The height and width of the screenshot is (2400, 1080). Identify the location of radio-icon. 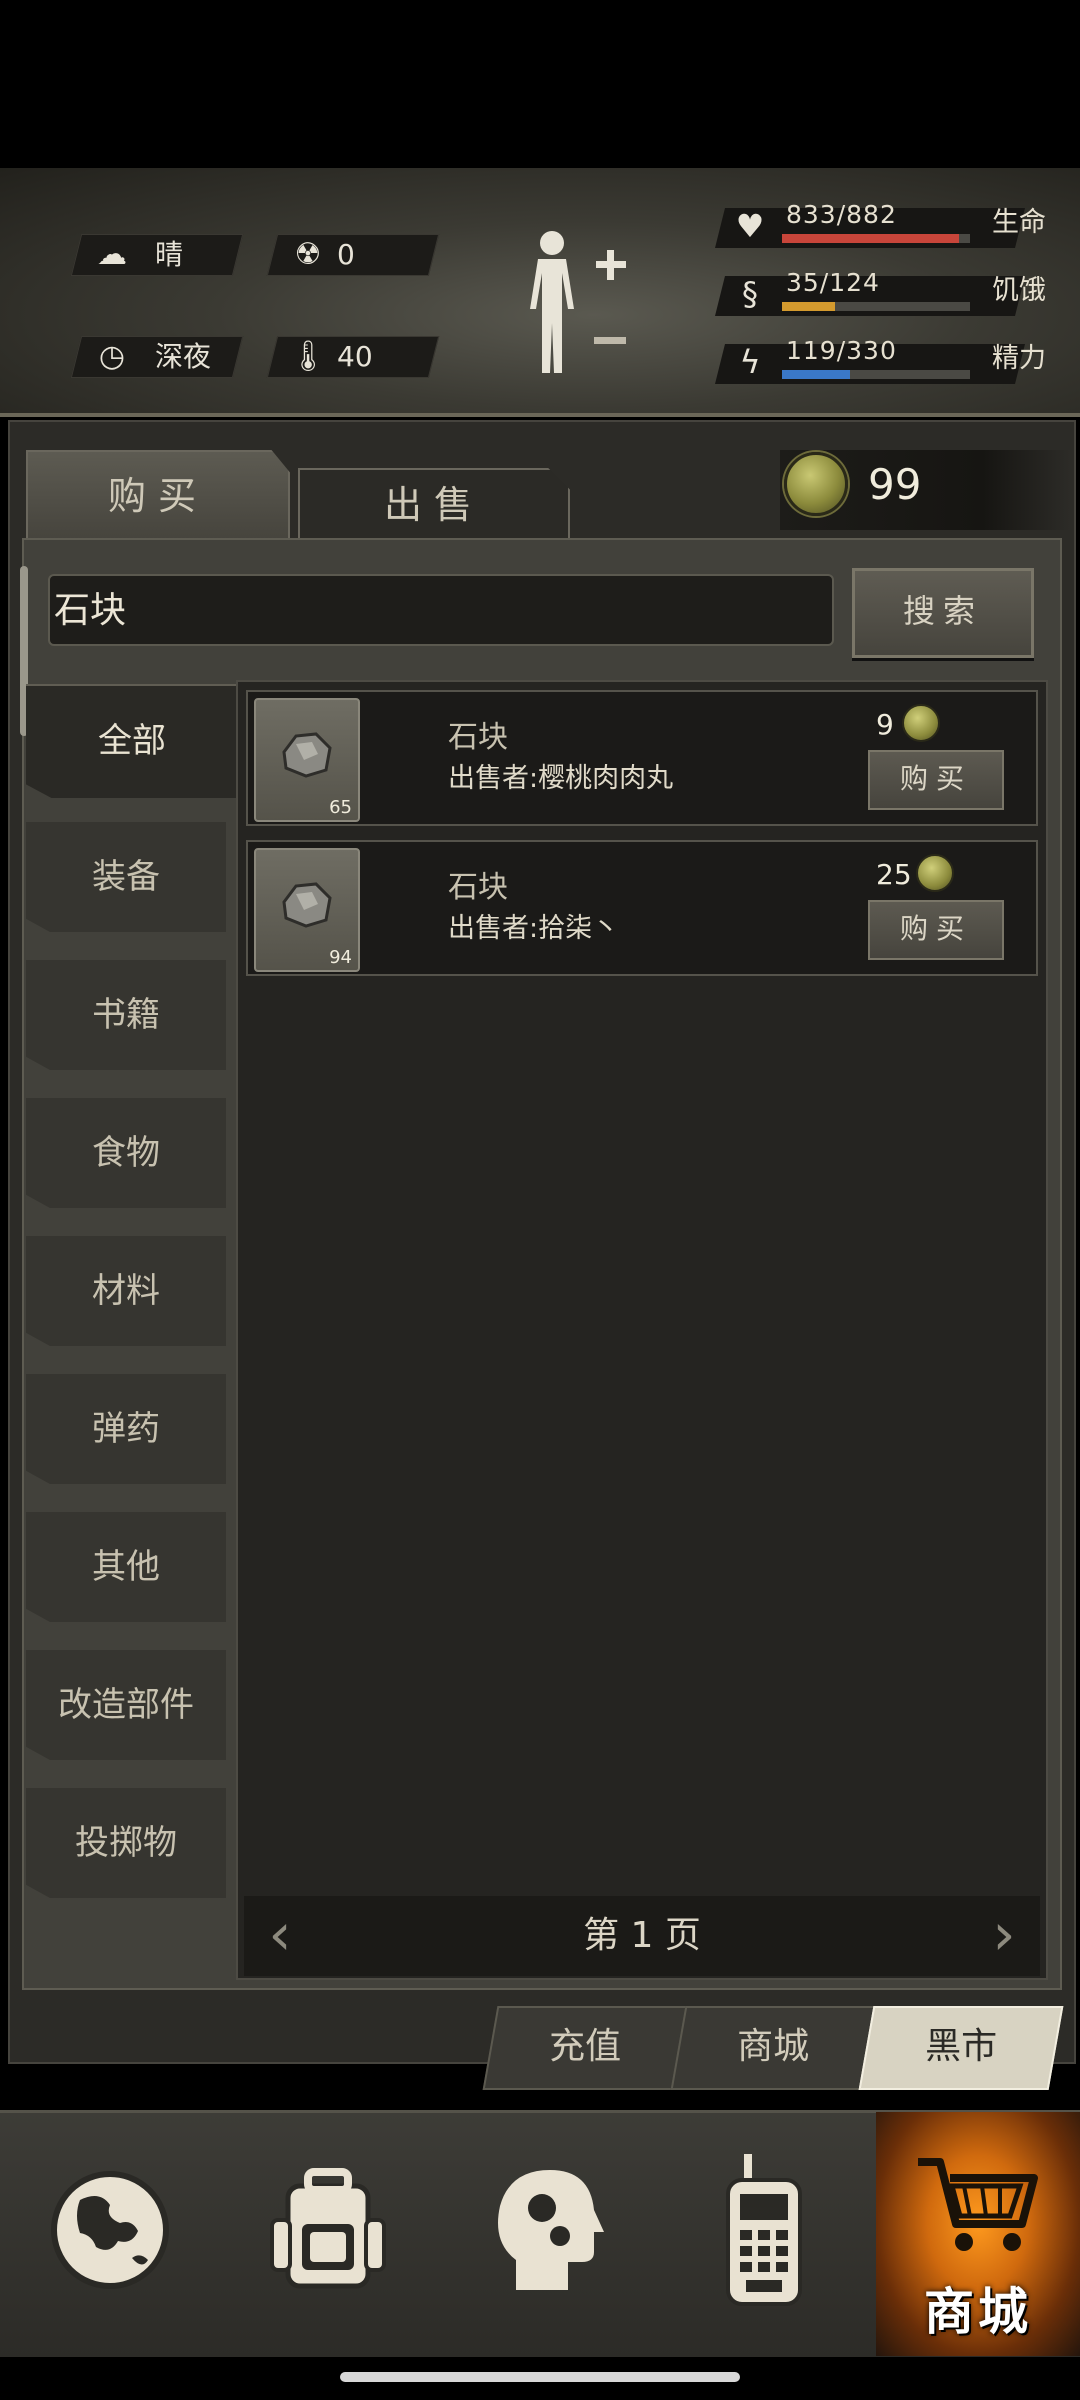
(764, 2230).